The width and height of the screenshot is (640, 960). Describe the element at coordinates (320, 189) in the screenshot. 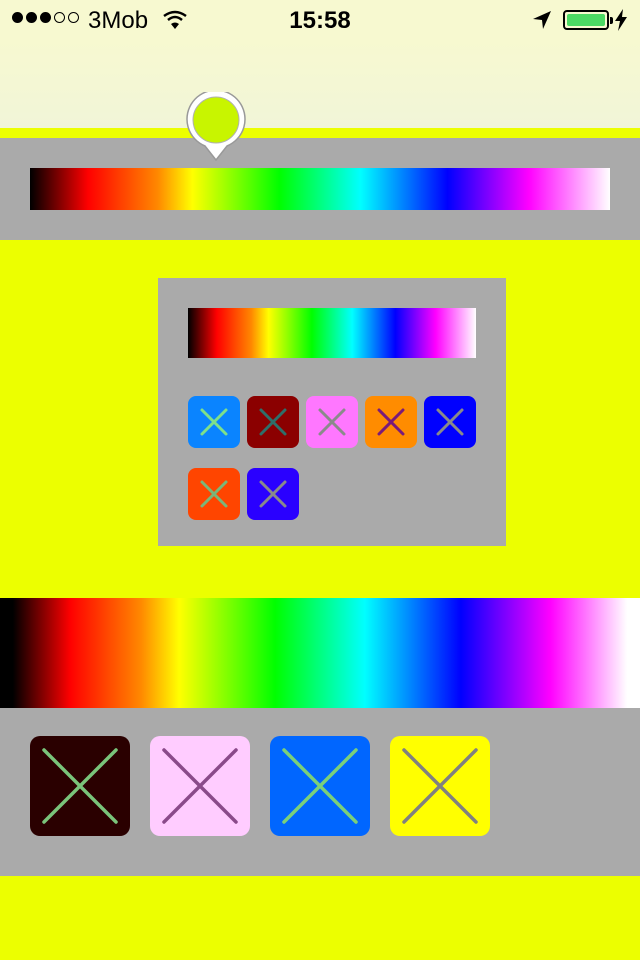

I see `color-spectrum-slider` at that location.